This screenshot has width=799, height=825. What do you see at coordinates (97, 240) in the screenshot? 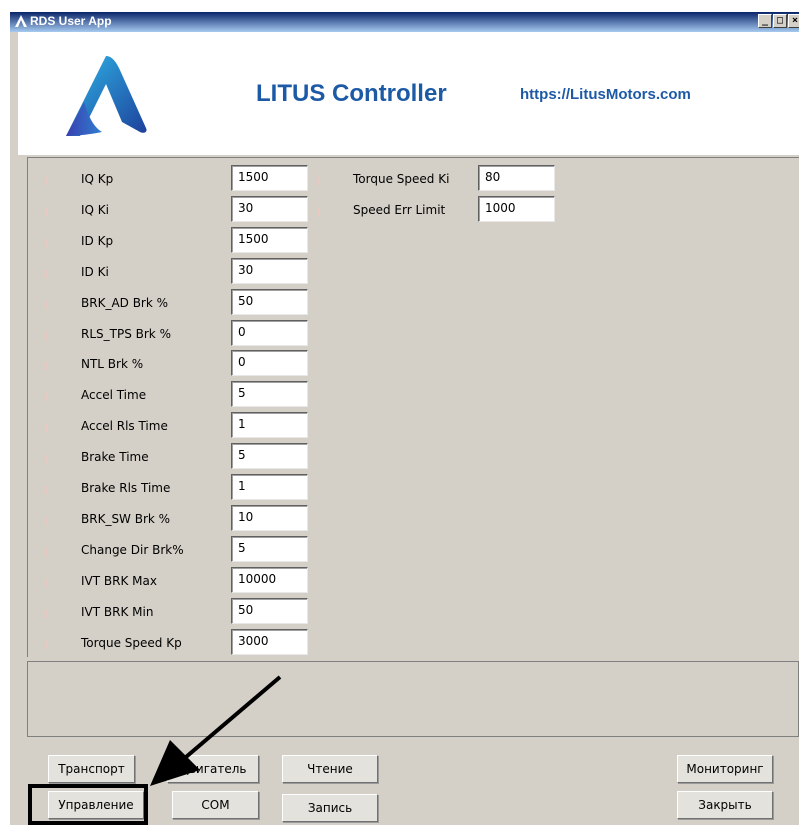
I see `param-label: ID Kp` at bounding box center [97, 240].